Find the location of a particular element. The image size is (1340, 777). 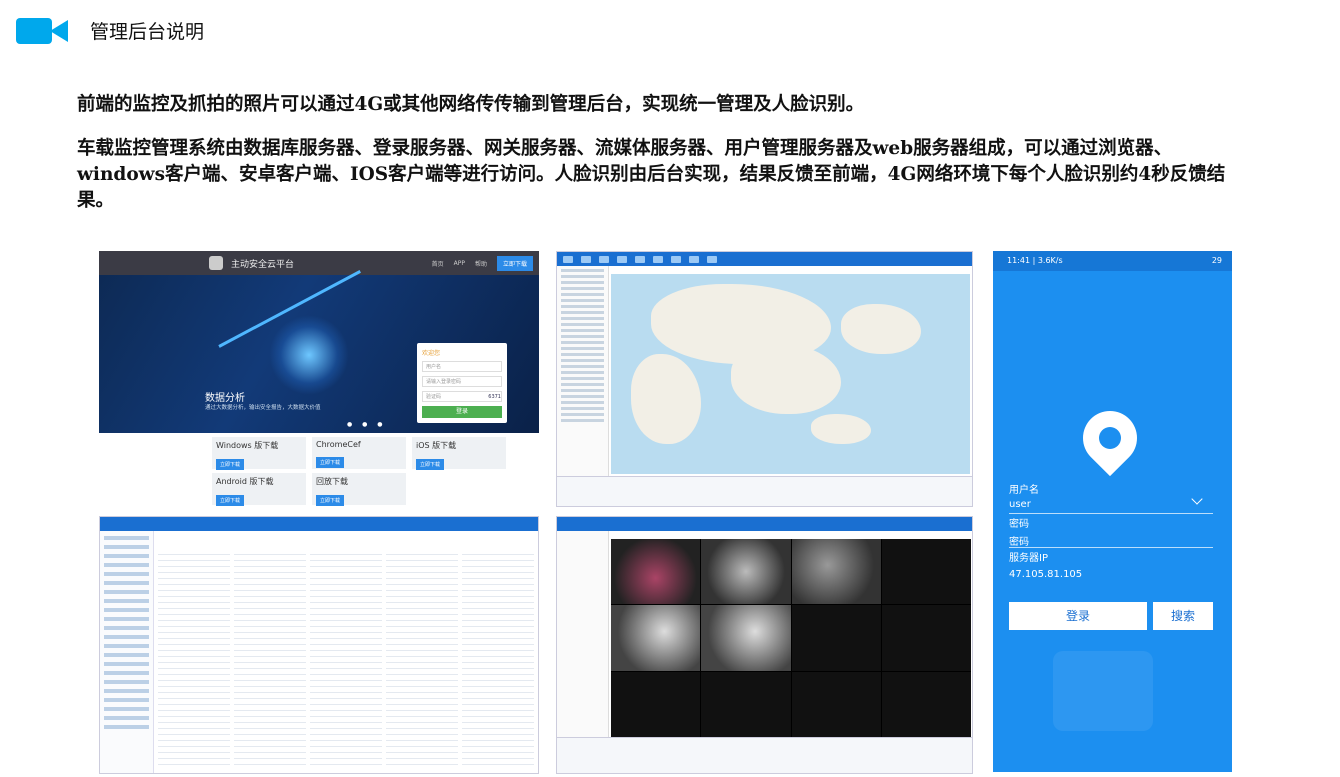

download-card: Android 版下载 立即下载 is located at coordinates (259, 489).